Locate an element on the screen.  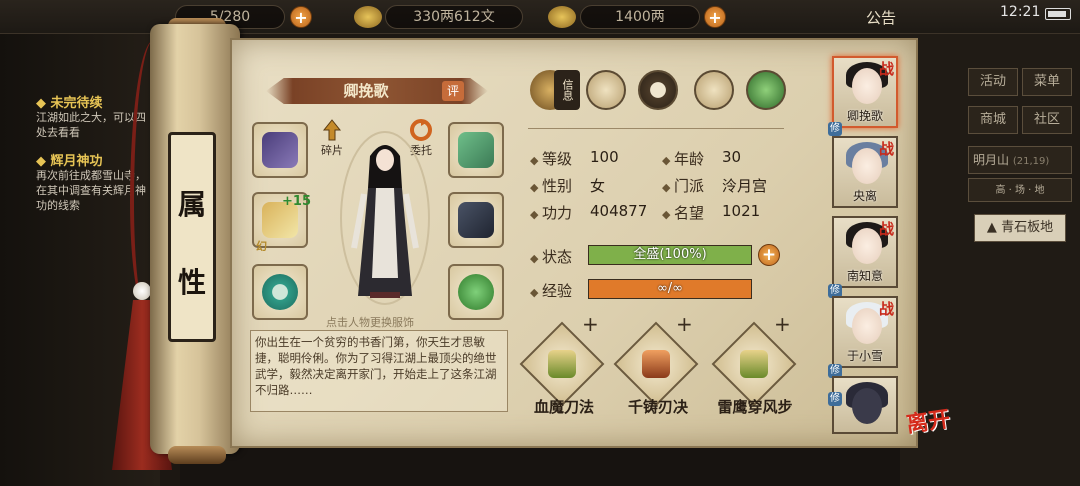
equip-slot-ring is located at coordinates (280, 292).